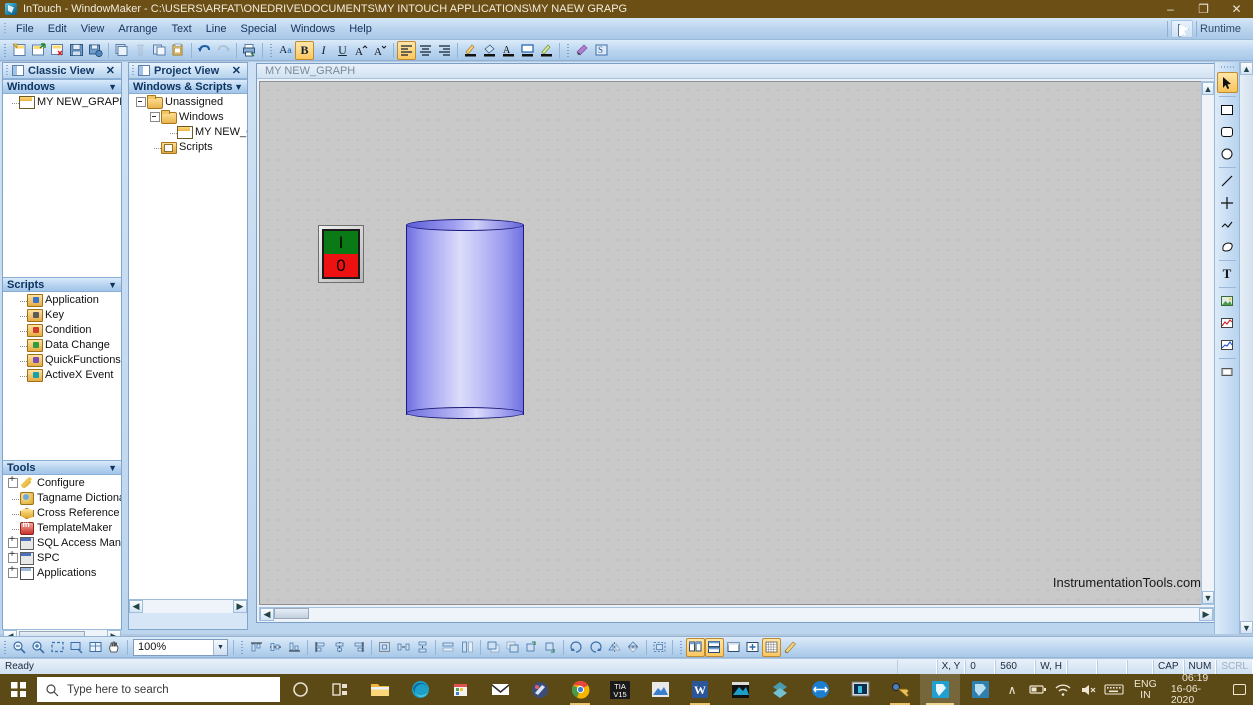  What do you see at coordinates (465, 319) in the screenshot?
I see `tank-cylinder` at bounding box center [465, 319].